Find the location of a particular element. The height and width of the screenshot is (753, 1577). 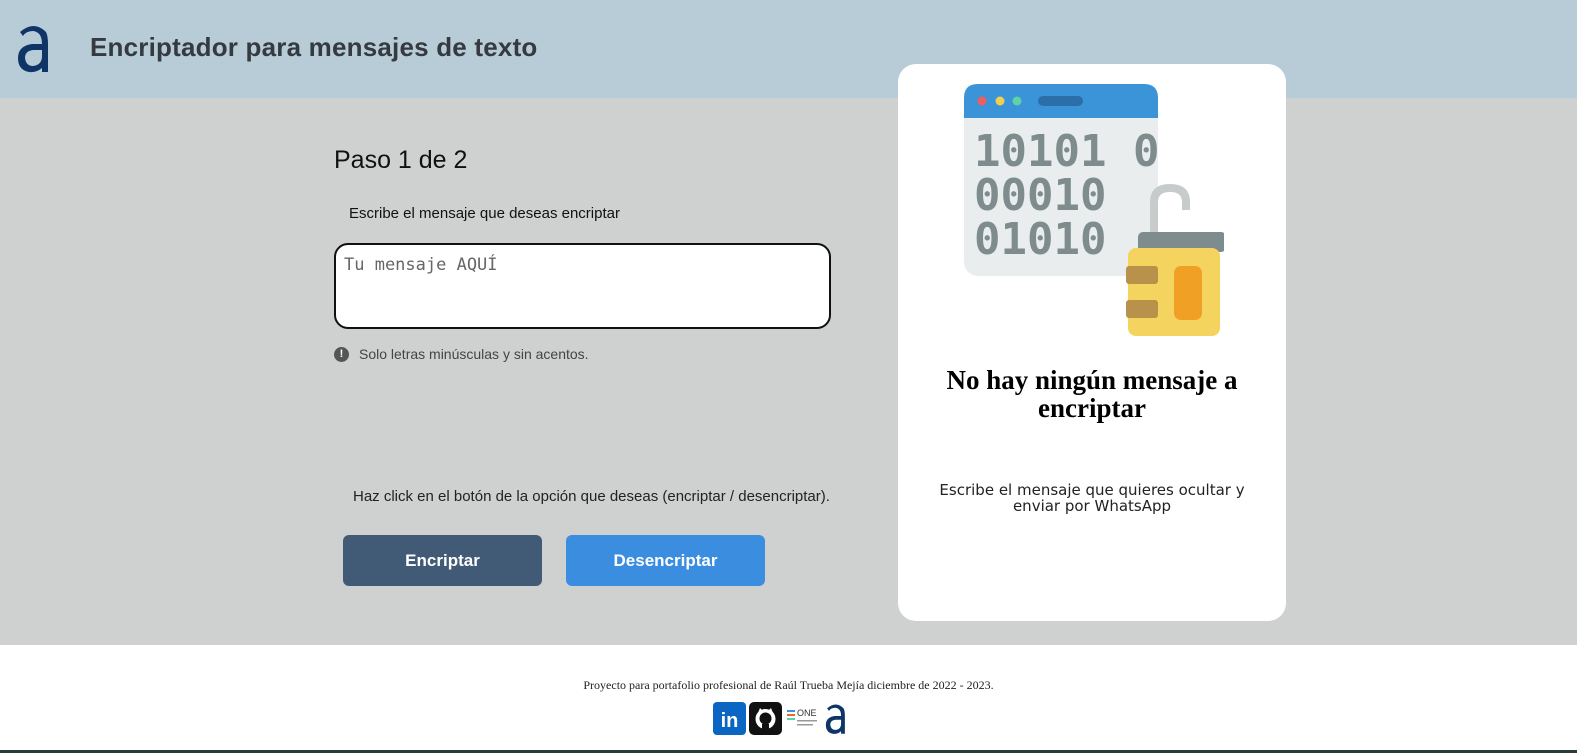

encrypt-button: Encriptar is located at coordinates (442, 560).